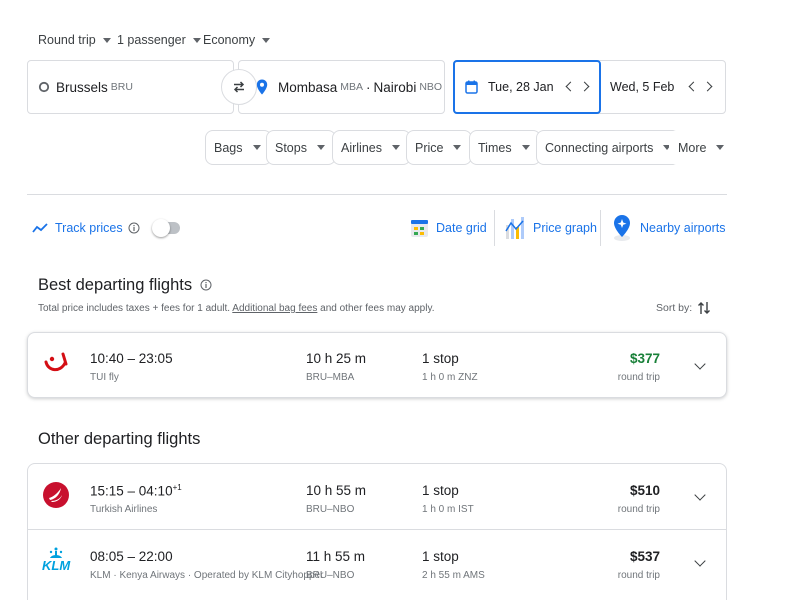 Image resolution: width=800 pixels, height=600 pixels. I want to click on depart-date-input: Tue, 28 Jan, so click(527, 87).